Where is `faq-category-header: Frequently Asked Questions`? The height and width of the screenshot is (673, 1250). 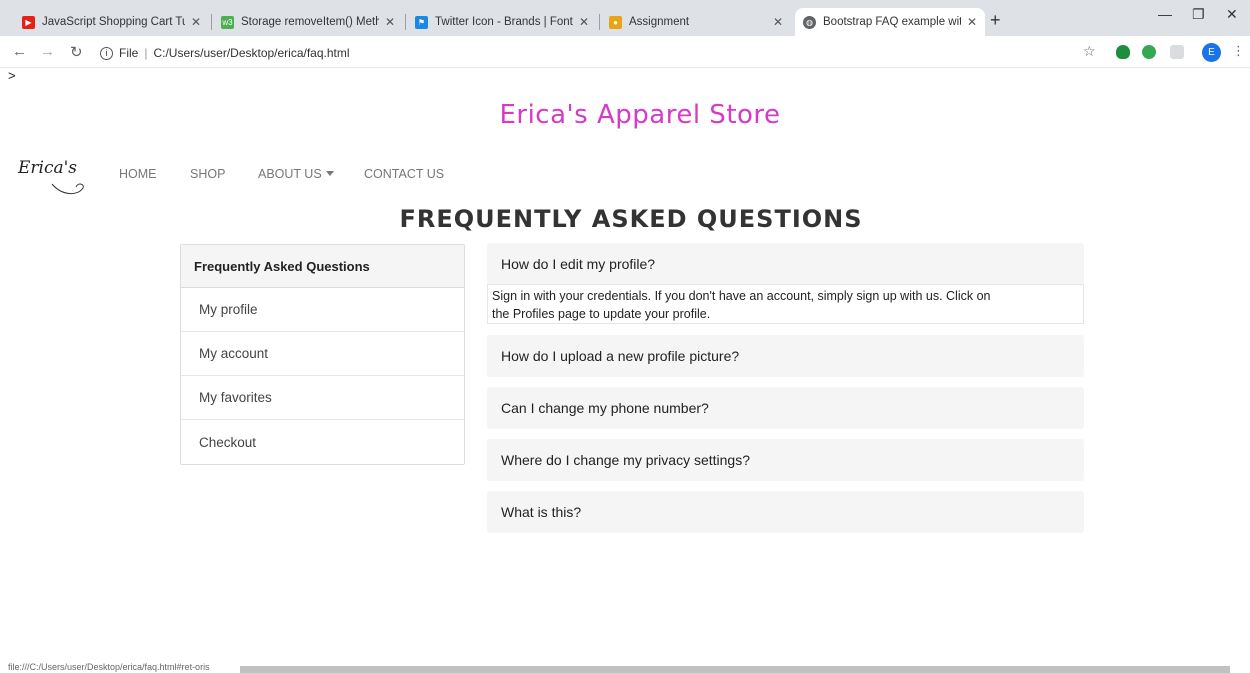
faq-category-header: Frequently Asked Questions is located at coordinates (322, 266).